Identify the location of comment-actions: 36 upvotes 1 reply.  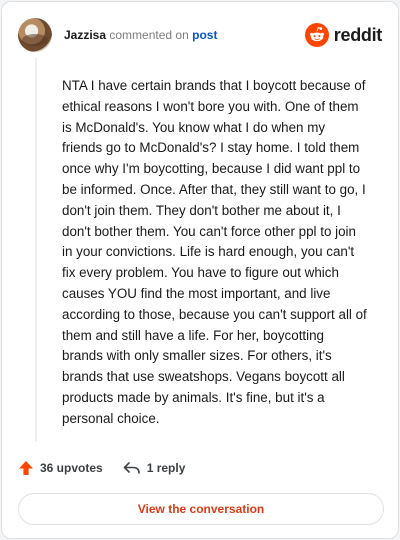
(101, 468).